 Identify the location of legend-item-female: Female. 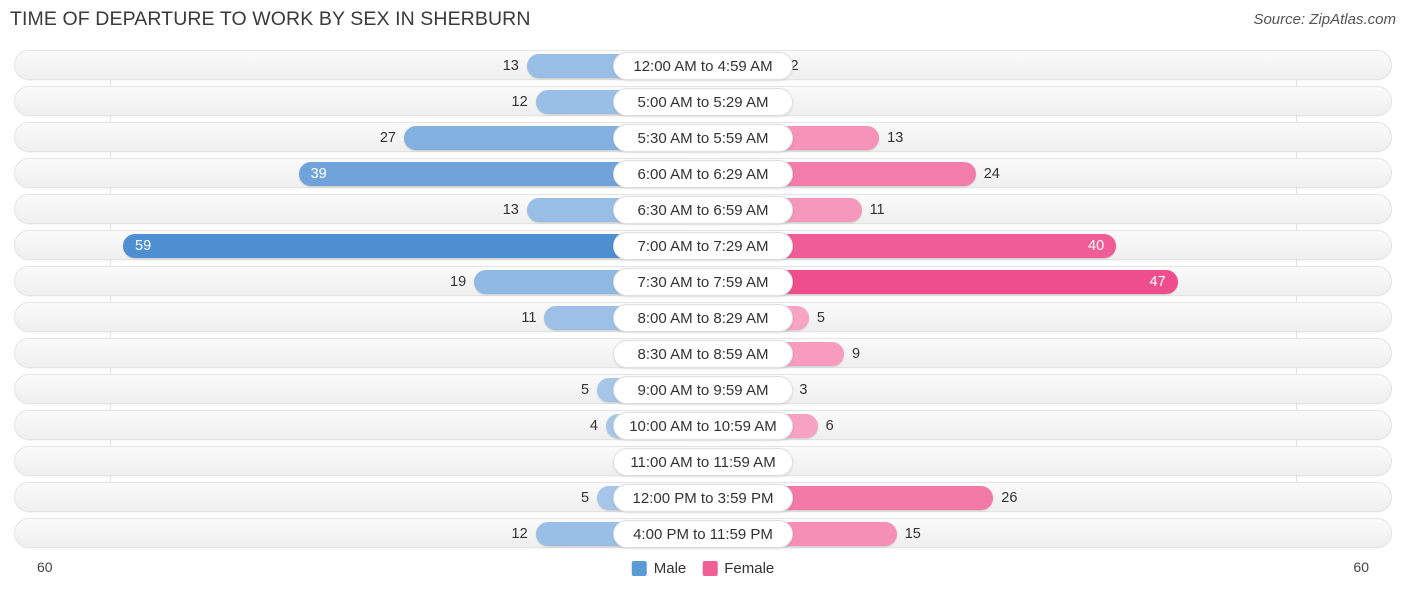
(738, 568).